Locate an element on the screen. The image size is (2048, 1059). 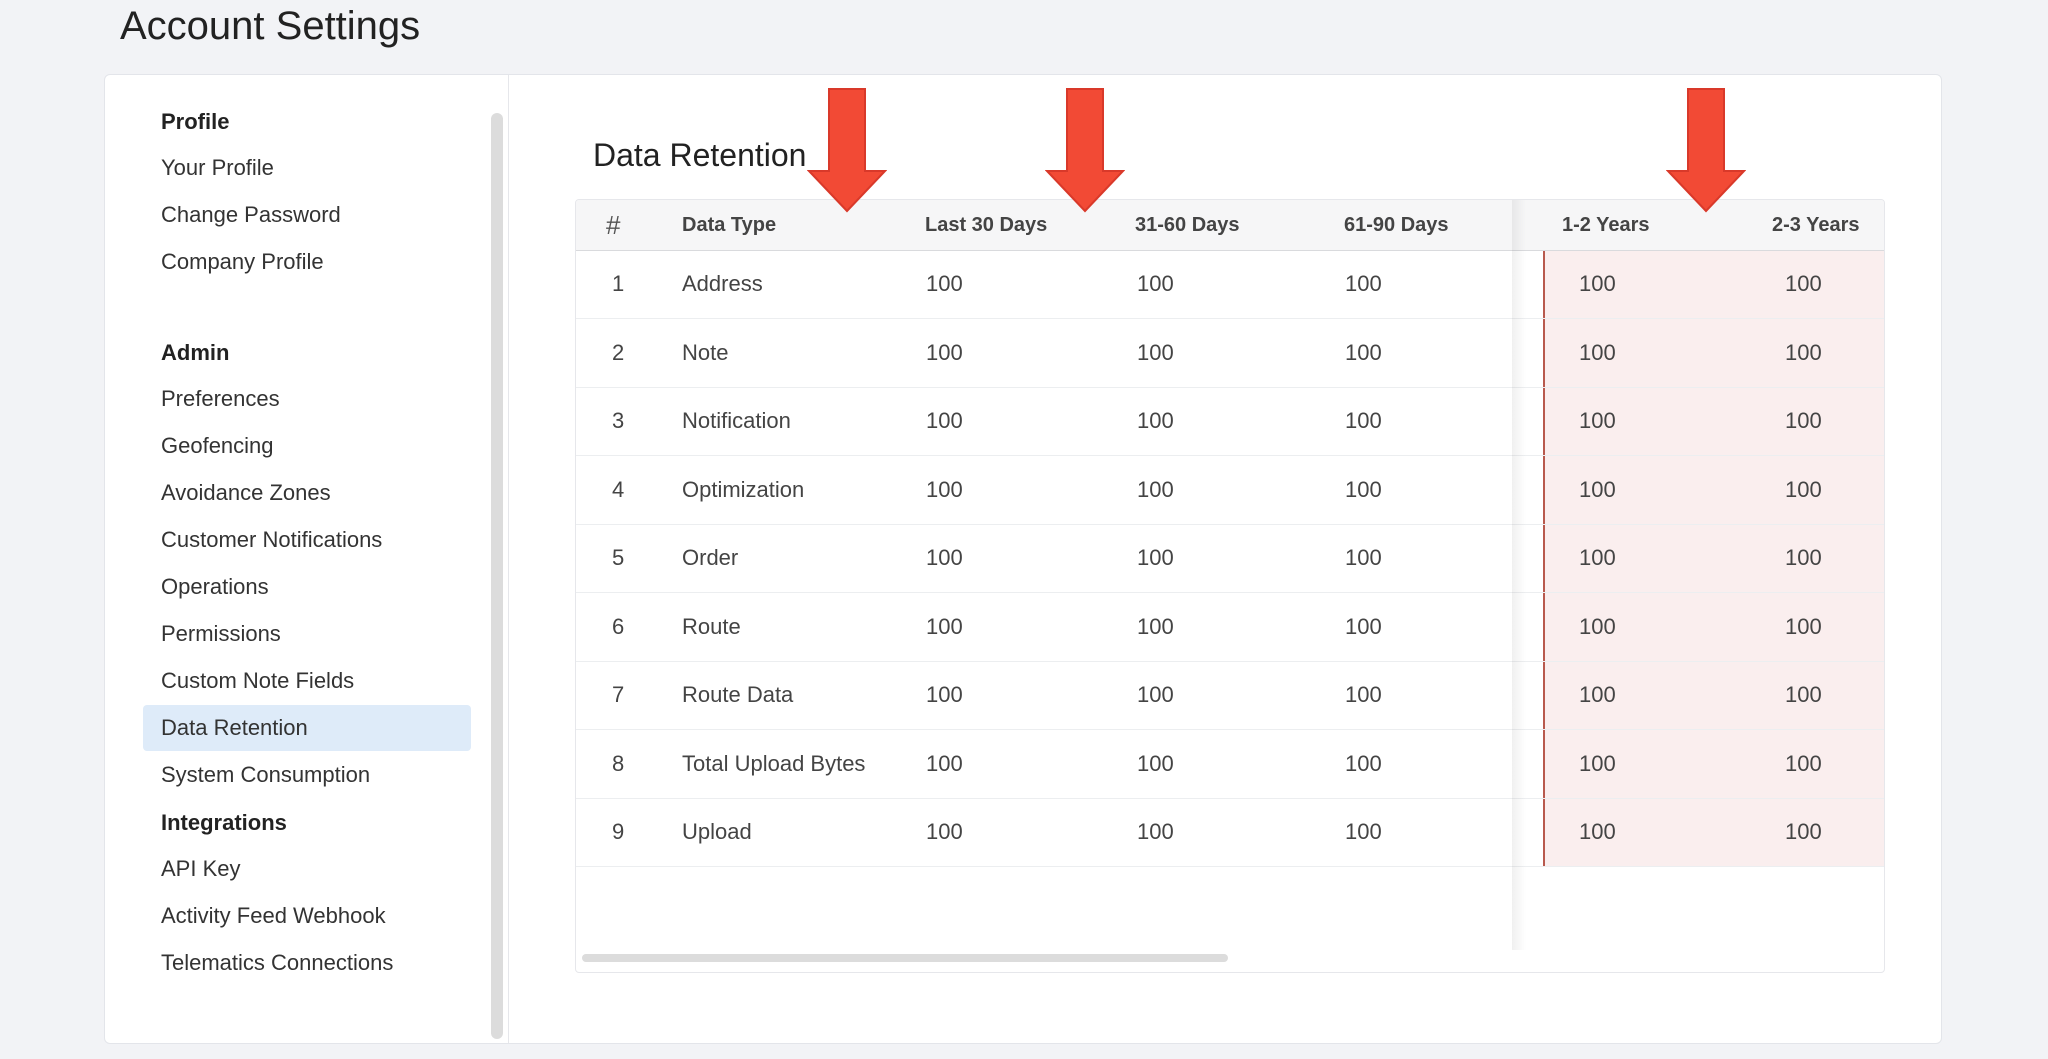
data-type-cell: Upload is located at coordinates (717, 831).